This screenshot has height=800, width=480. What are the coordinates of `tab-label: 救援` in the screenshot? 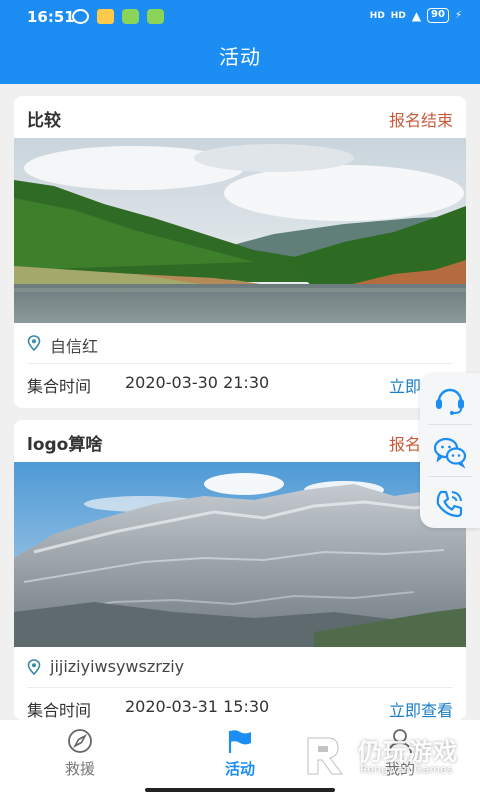 It's located at (79, 769).